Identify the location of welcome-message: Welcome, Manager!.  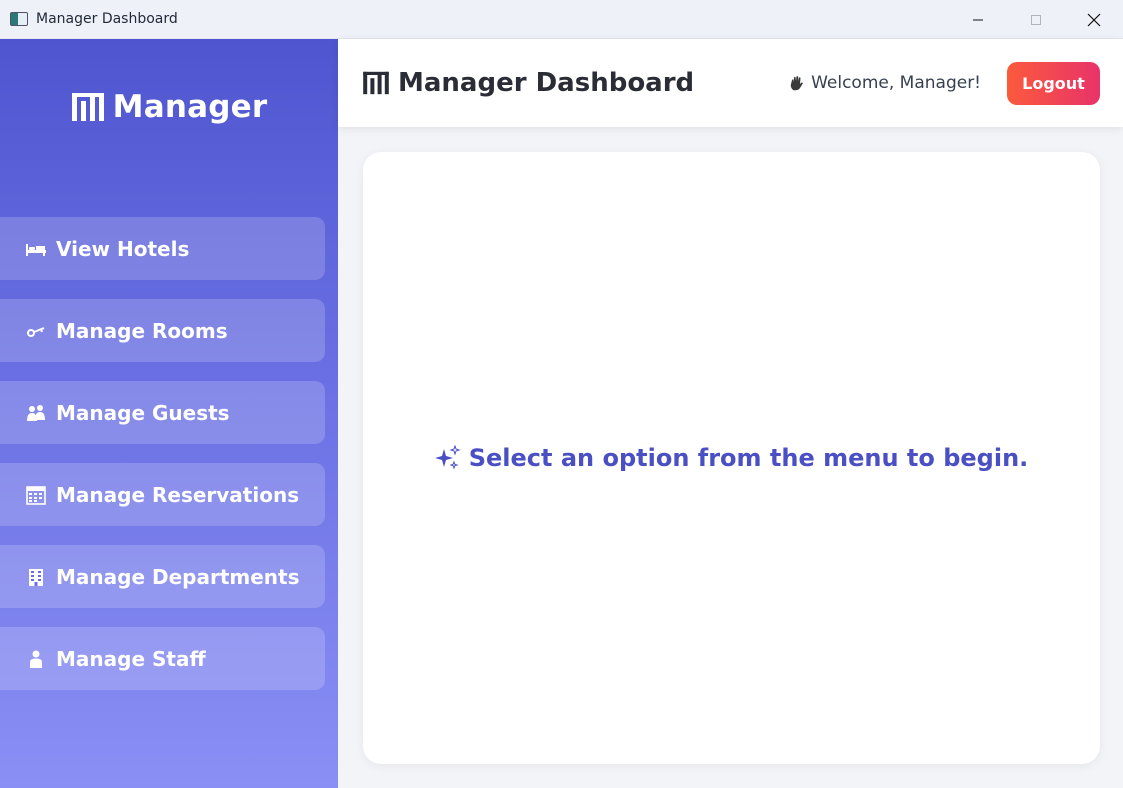
(885, 83).